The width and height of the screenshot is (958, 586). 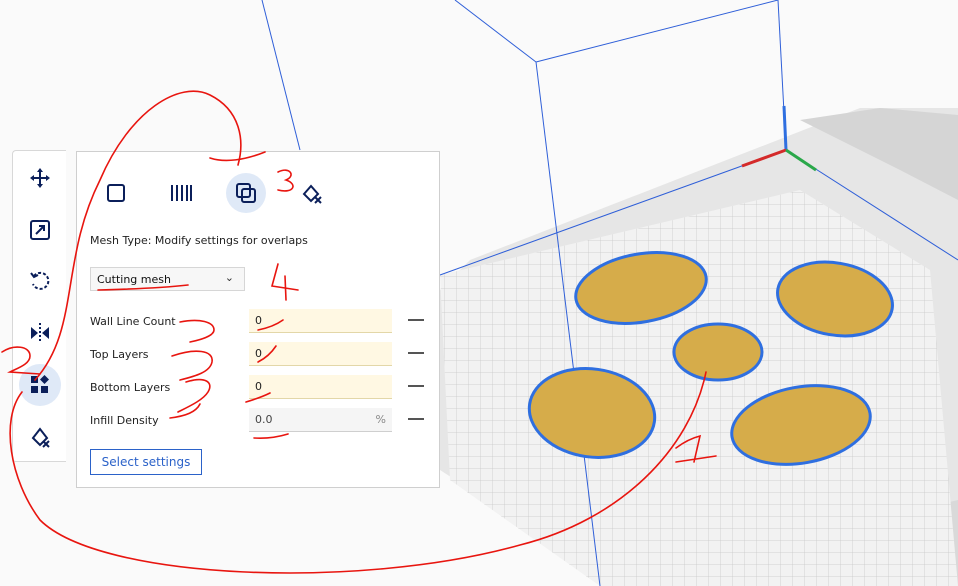 What do you see at coordinates (39, 306) in the screenshot?
I see `tool-sidebar` at bounding box center [39, 306].